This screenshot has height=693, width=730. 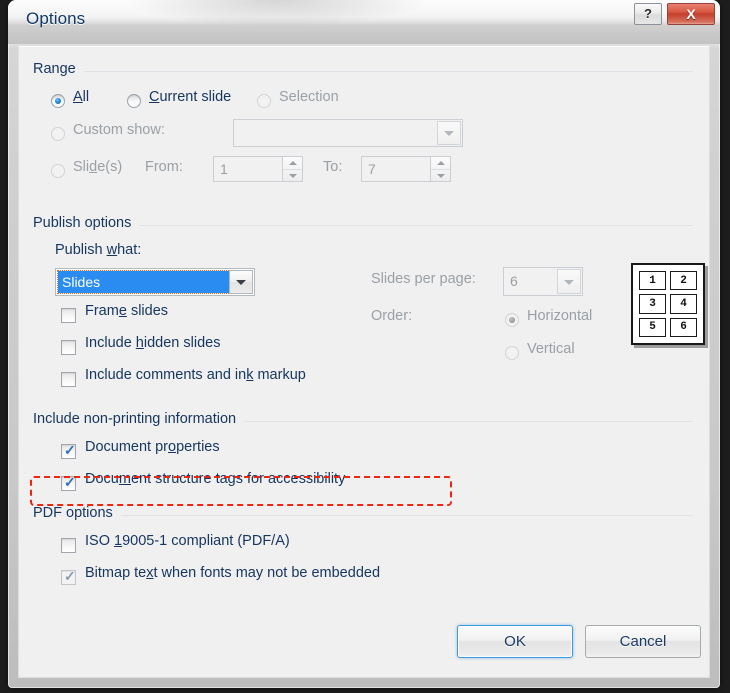 I want to click on radio-order-horizontal-label: Horizontal, so click(x=560, y=316).